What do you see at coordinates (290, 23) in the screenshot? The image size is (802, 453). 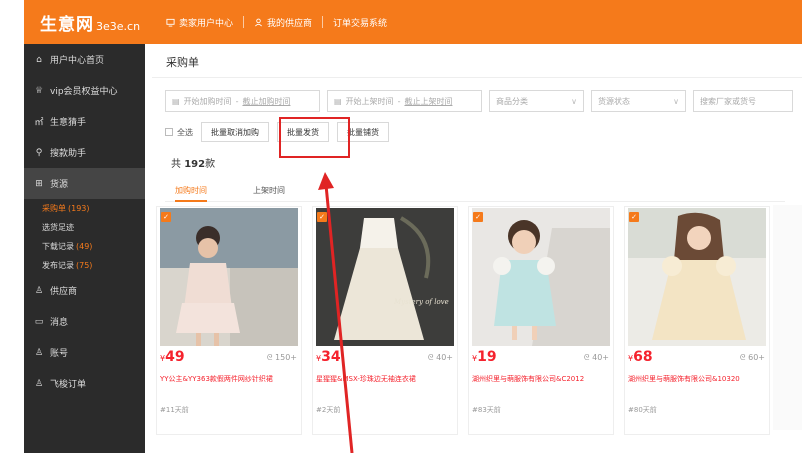 I see `nav-my-suppliers-label: 我的供应商` at bounding box center [290, 23].